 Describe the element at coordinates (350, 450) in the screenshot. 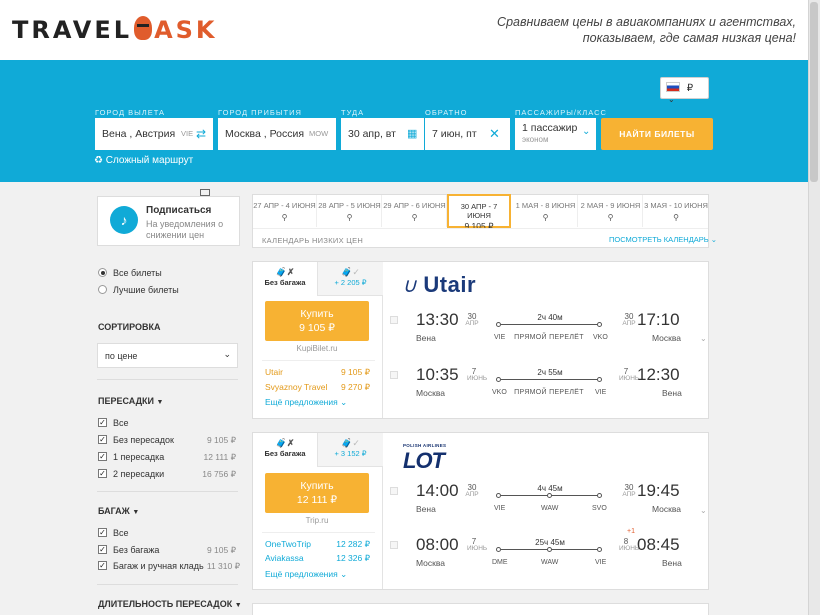

I see `tab-with-baggage: 🧳✓ + 3 152 ₽` at that location.